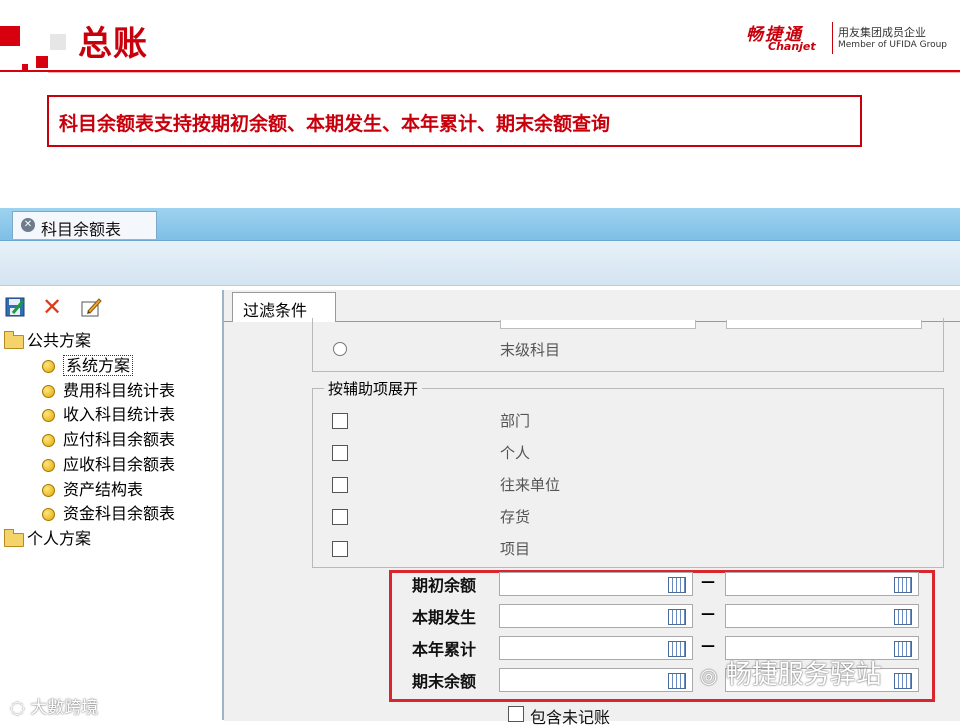 The height and width of the screenshot is (728, 960). I want to click on wechat-icon: ◎, so click(709, 675).